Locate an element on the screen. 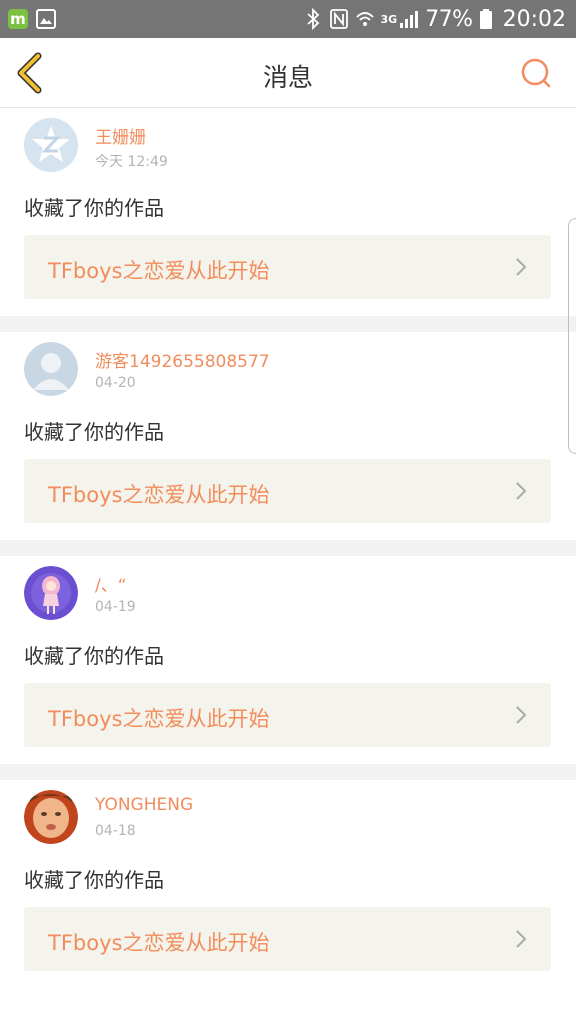  bluetooth-icon is located at coordinates (312, 19).